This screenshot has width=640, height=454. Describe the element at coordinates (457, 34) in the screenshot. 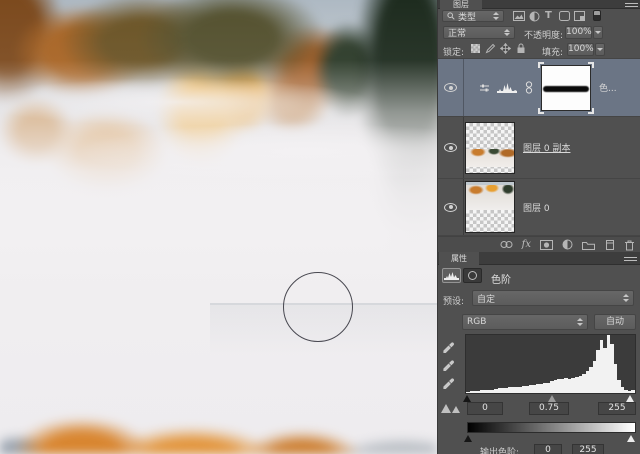

I see `blend-mode-value: 正常` at that location.